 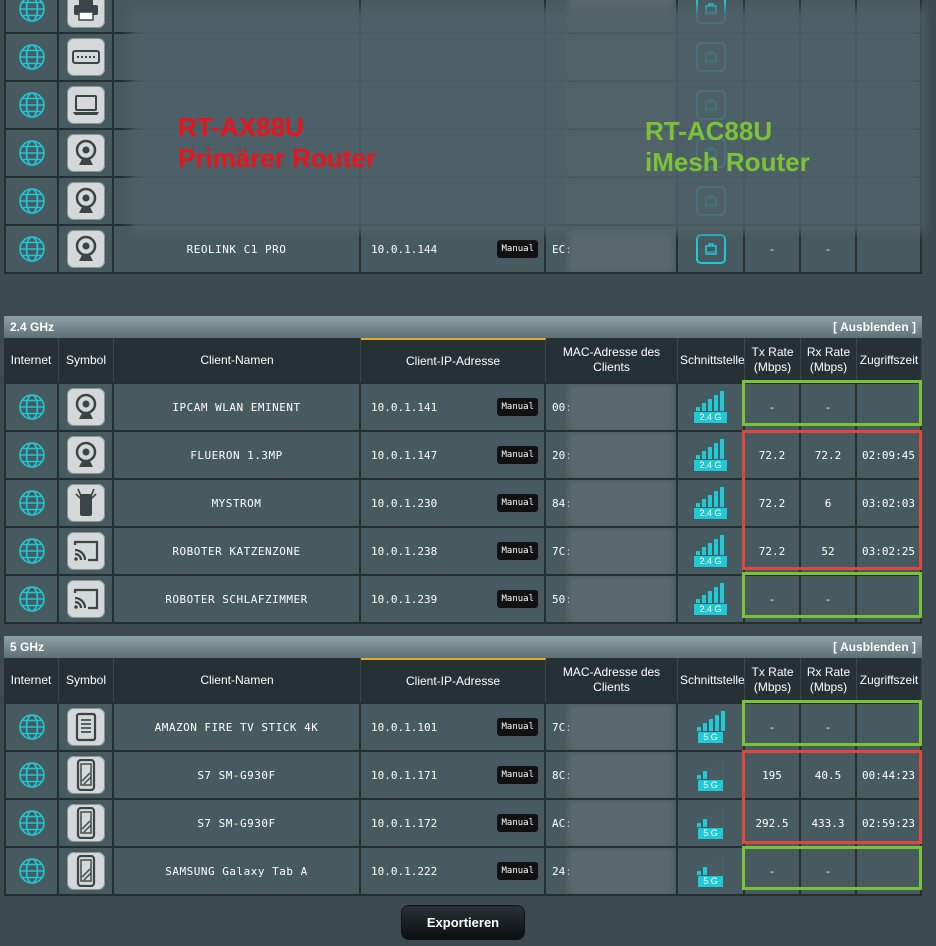 I want to click on tablet-icon, so click(x=85, y=727).